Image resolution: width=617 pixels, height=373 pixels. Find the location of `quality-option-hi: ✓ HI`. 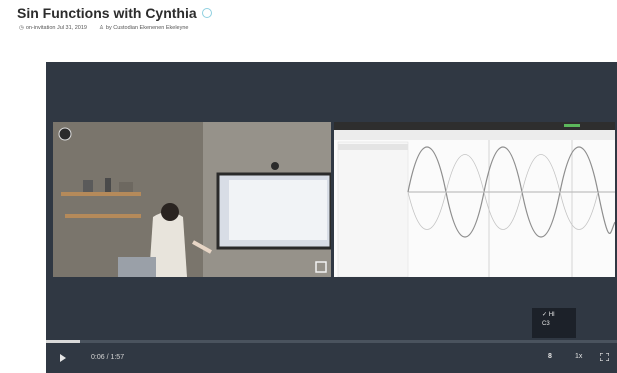

quality-option-hi: ✓ HI is located at coordinates (554, 313).